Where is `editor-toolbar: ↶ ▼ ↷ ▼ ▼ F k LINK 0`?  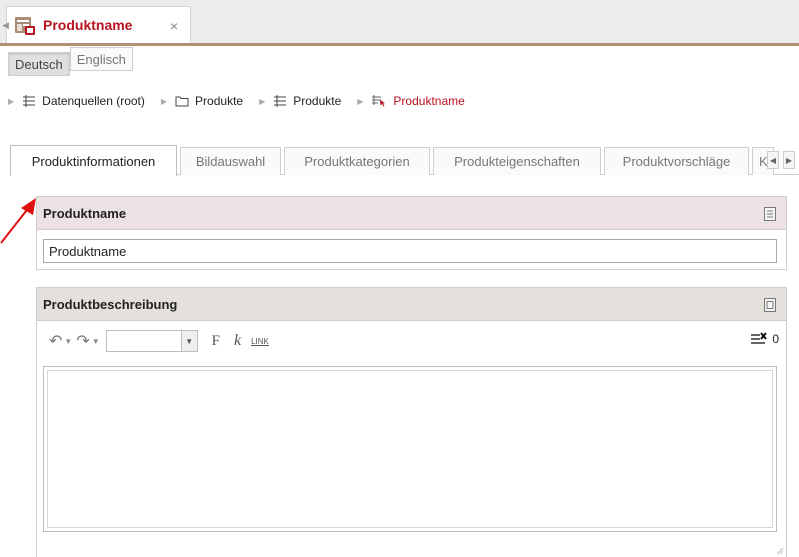
editor-toolbar: ↶ ▼ ↷ ▼ ▼ F k LINK 0 is located at coordinates (414, 341).